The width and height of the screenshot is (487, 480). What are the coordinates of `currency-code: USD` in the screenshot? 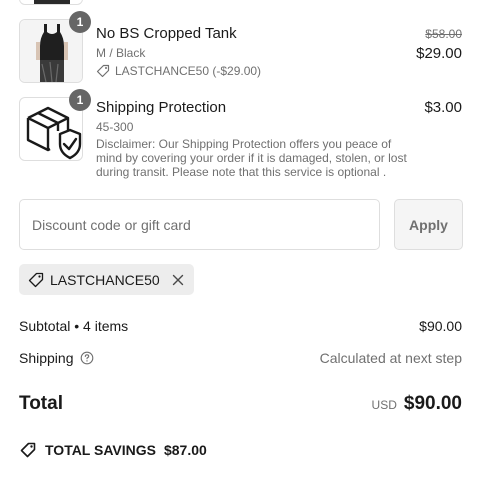 It's located at (384, 405).